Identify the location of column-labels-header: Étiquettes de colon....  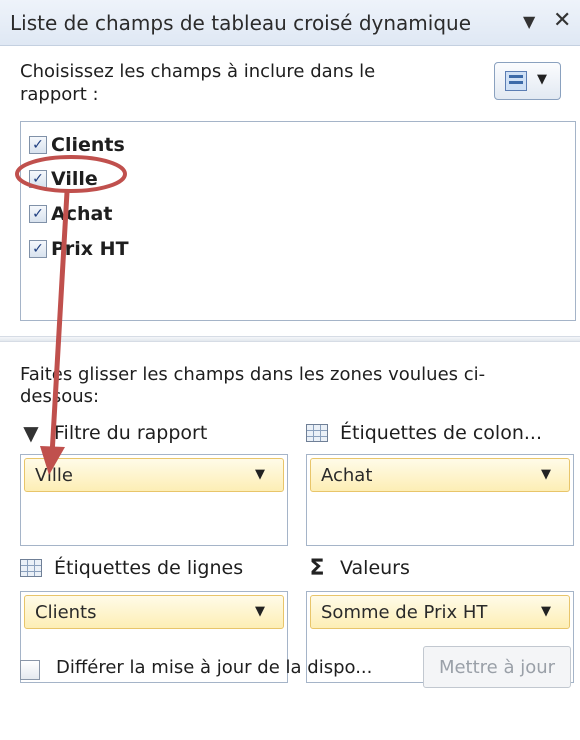
(424, 433).